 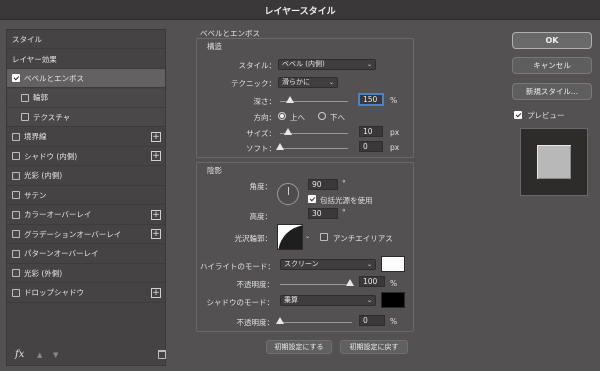 What do you see at coordinates (86, 39) in the screenshot?
I see `style-header: スタイル` at bounding box center [86, 39].